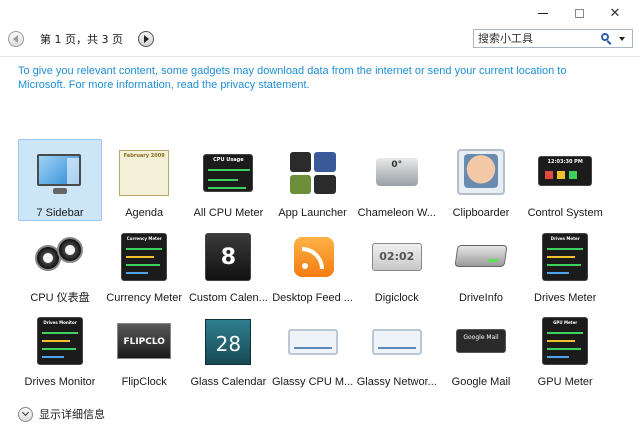 The height and width of the screenshot is (437, 640). Describe the element at coordinates (144, 297) in the screenshot. I see `gadget-label: Currency Meter` at that location.